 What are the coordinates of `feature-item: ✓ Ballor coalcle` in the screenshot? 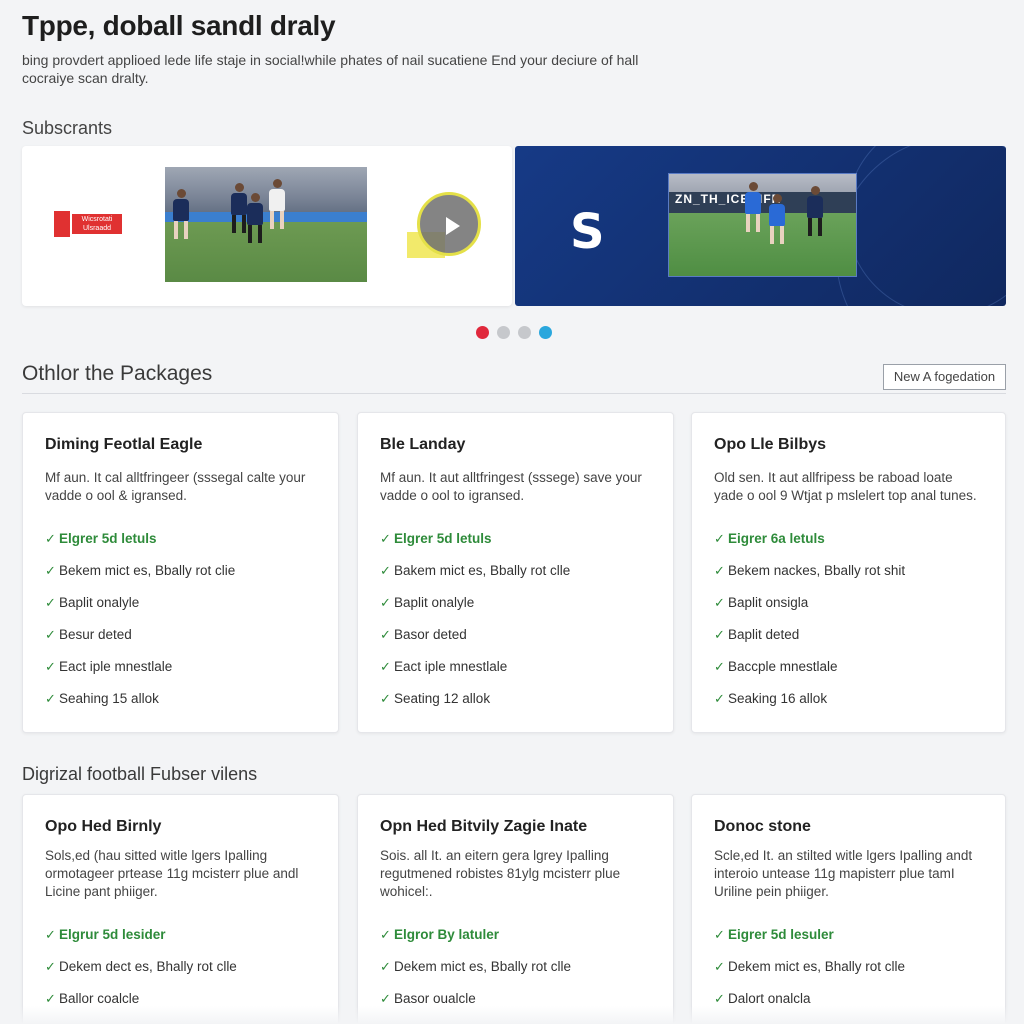 It's located at (92, 999).